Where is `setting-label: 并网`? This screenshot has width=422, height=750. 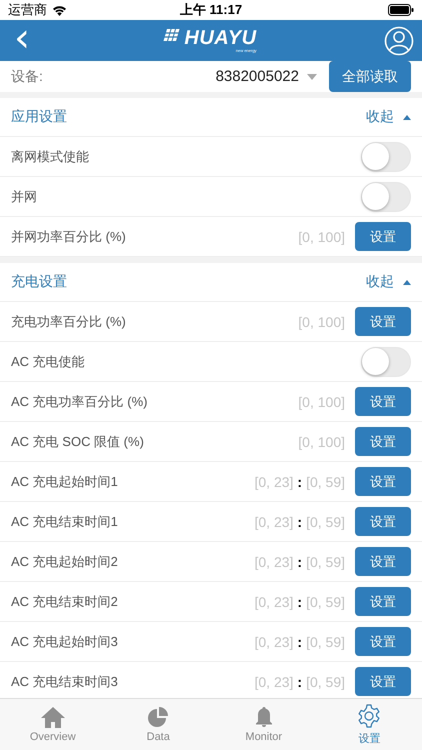 setting-label: 并网 is located at coordinates (24, 197).